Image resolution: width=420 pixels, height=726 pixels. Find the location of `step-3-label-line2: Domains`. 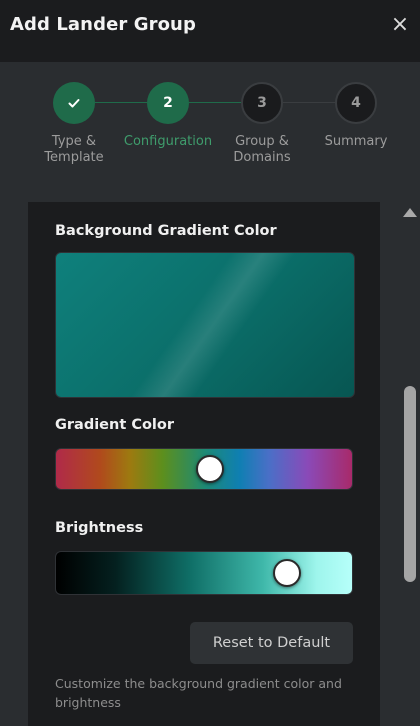

step-3-label-line2: Domains is located at coordinates (262, 157).